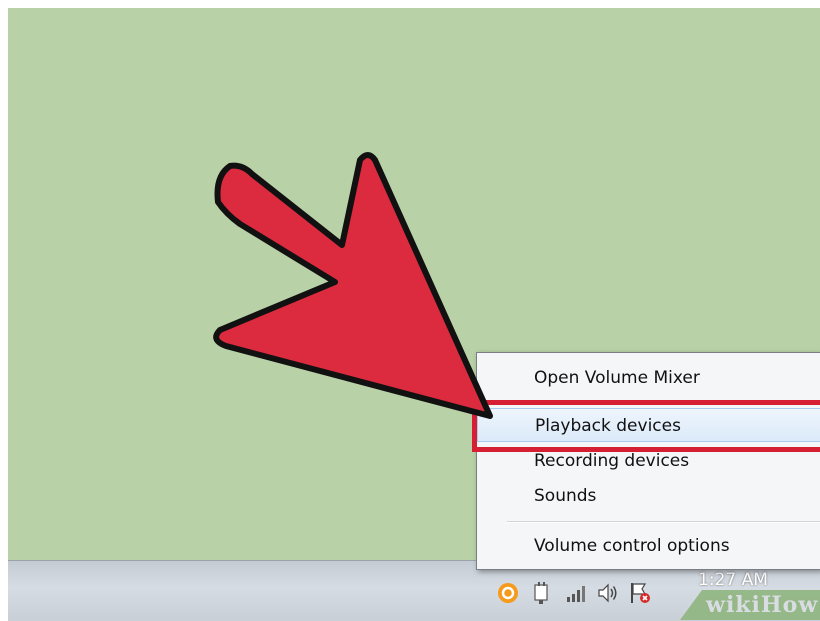  What do you see at coordinates (762, 605) in the screenshot?
I see `wikihow-watermark-text: wikiHow` at bounding box center [762, 605].